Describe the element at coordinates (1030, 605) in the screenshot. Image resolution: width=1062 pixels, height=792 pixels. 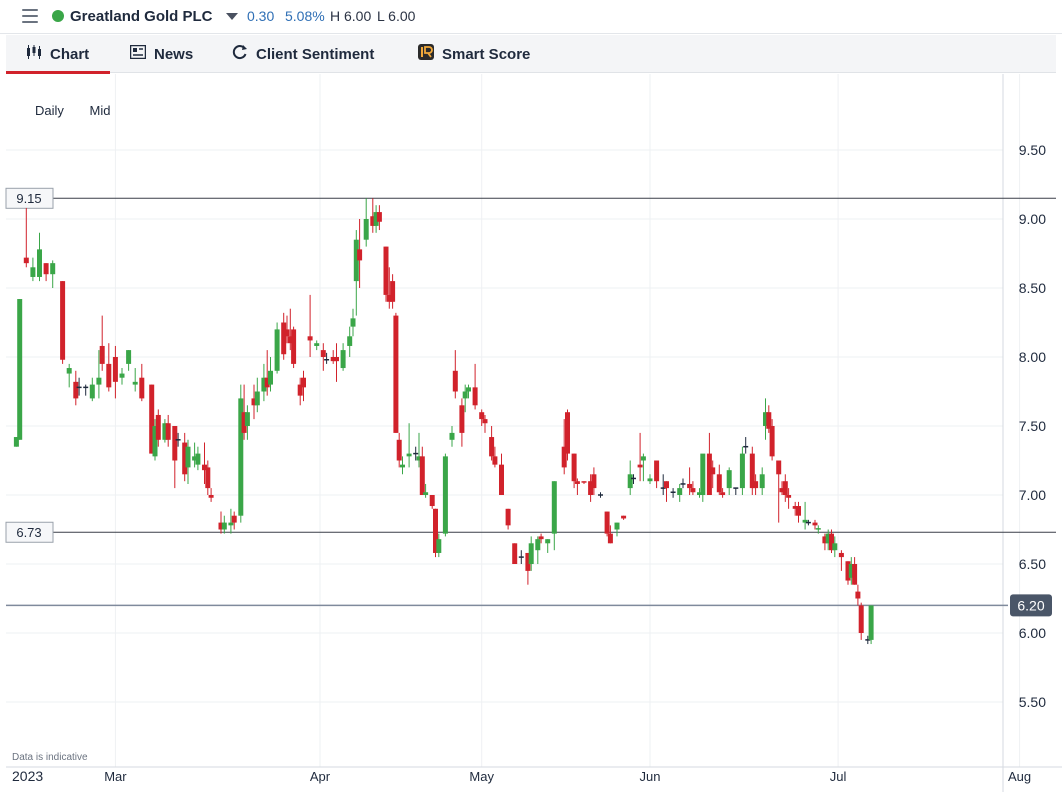
I see `current-price-label: 6.20` at that location.